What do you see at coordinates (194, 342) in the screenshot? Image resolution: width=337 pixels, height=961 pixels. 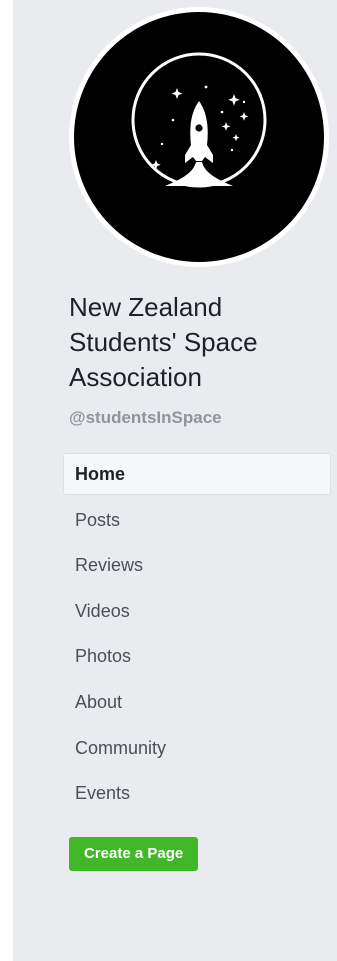 I see `page-title: New Zealand Students' Space Association` at bounding box center [194, 342].